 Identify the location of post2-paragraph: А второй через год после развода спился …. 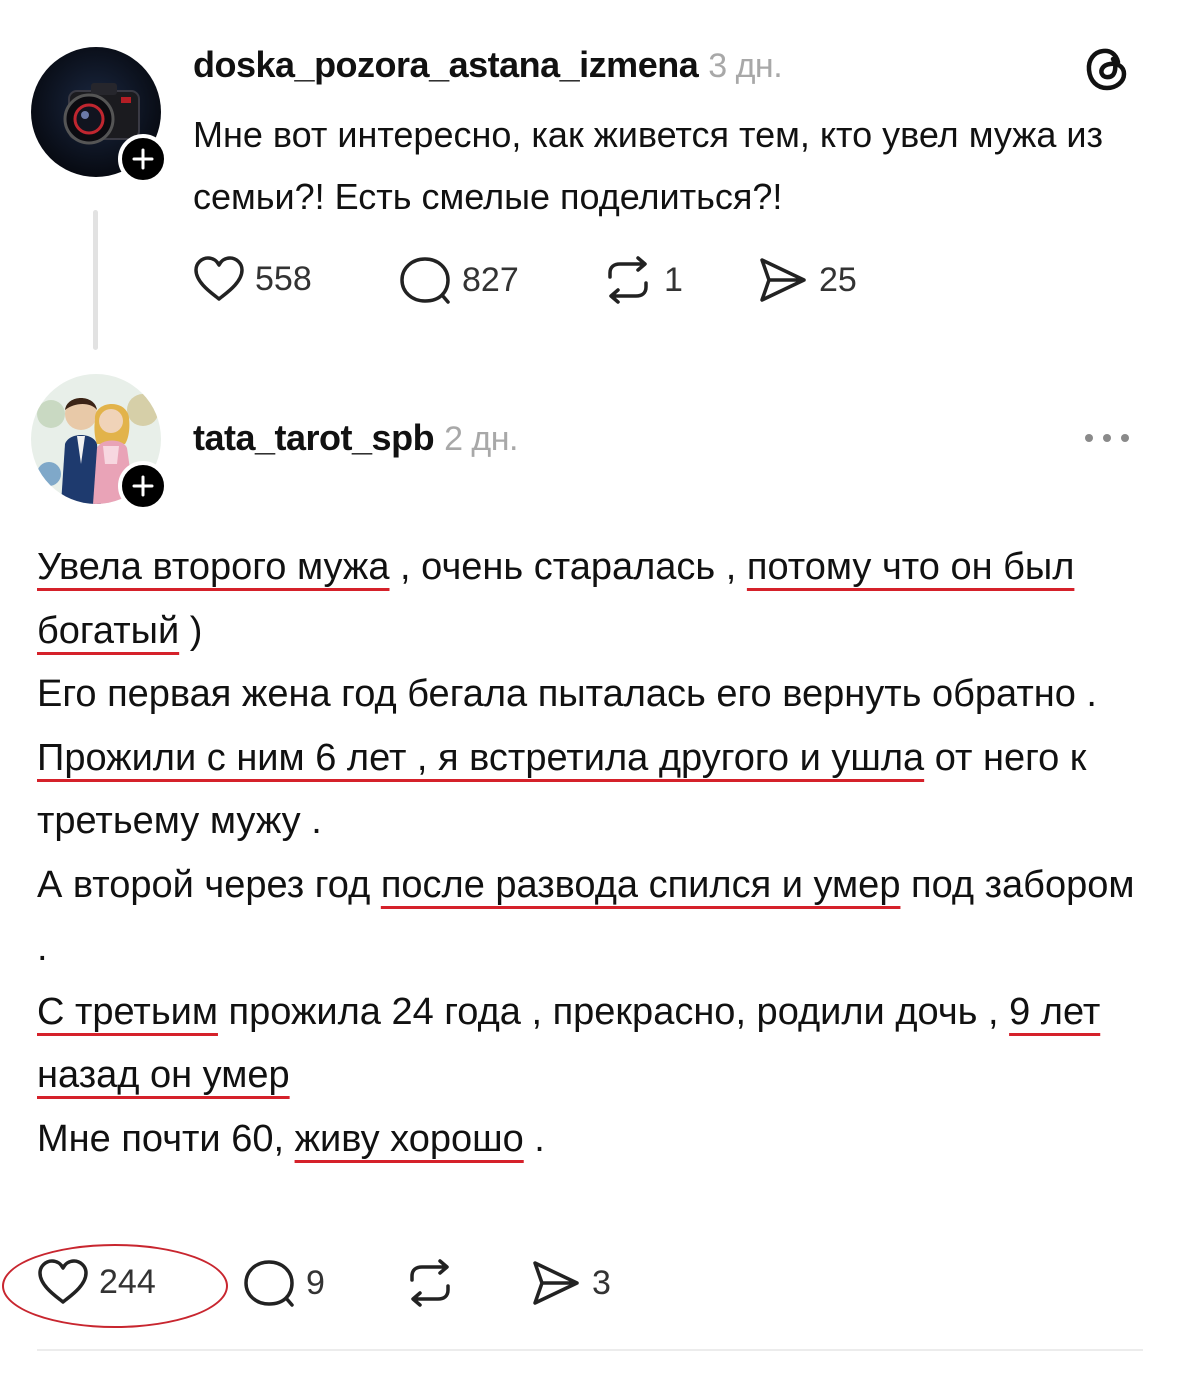
(592, 917).